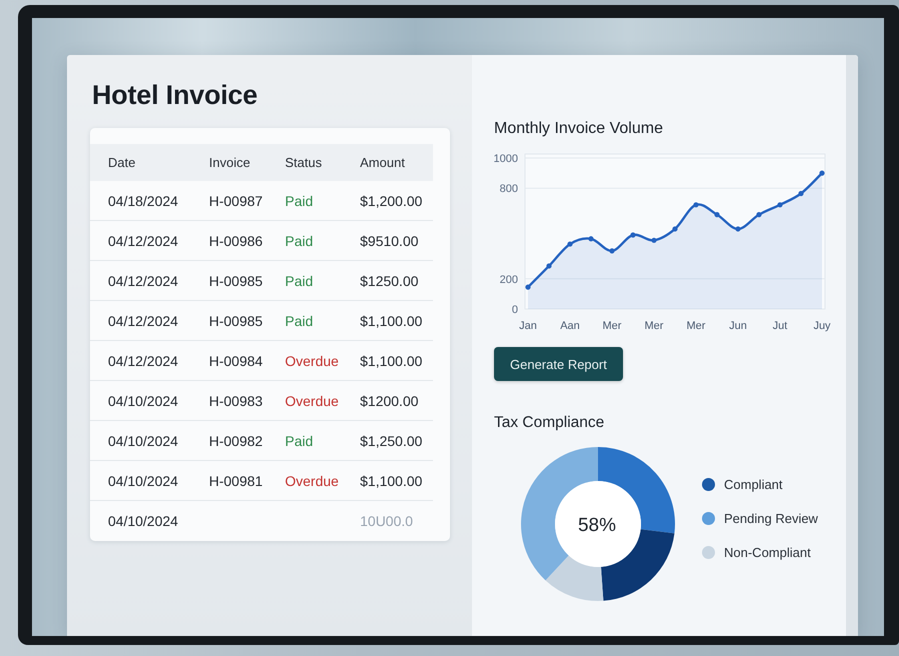 The image size is (899, 656). I want to click on invoice-cell: H-00981, so click(236, 480).